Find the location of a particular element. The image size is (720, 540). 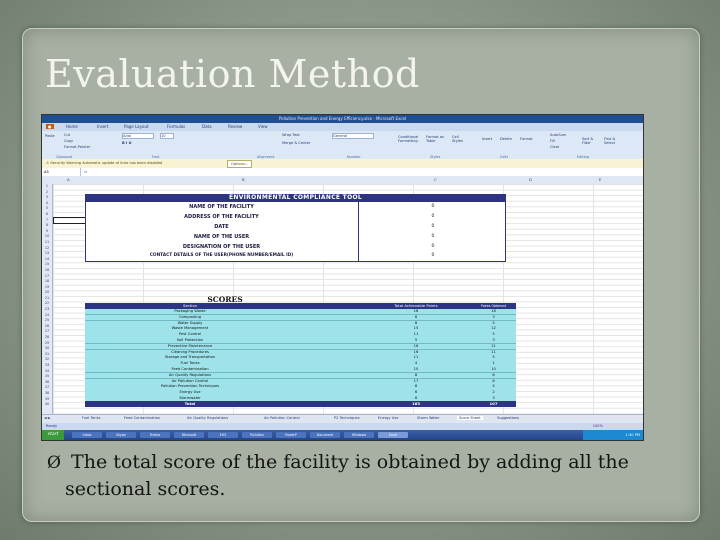

cell-styles-button: Cell Styles is located at coordinates (459, 139).